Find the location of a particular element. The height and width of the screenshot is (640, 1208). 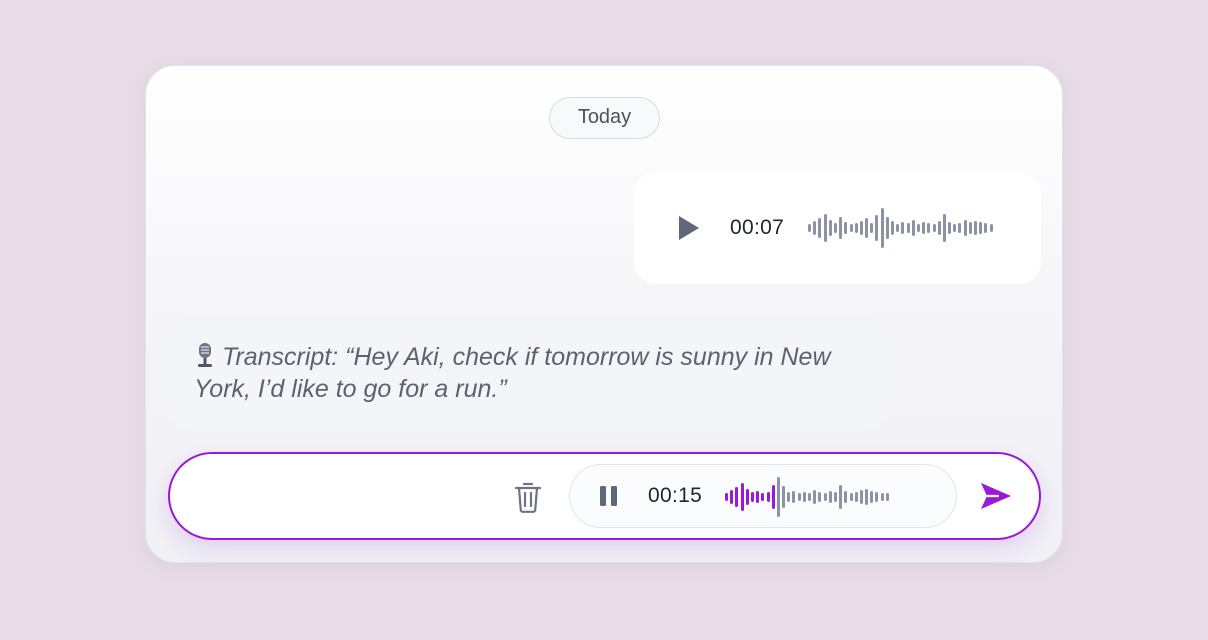

trash-icon is located at coordinates (528, 497).